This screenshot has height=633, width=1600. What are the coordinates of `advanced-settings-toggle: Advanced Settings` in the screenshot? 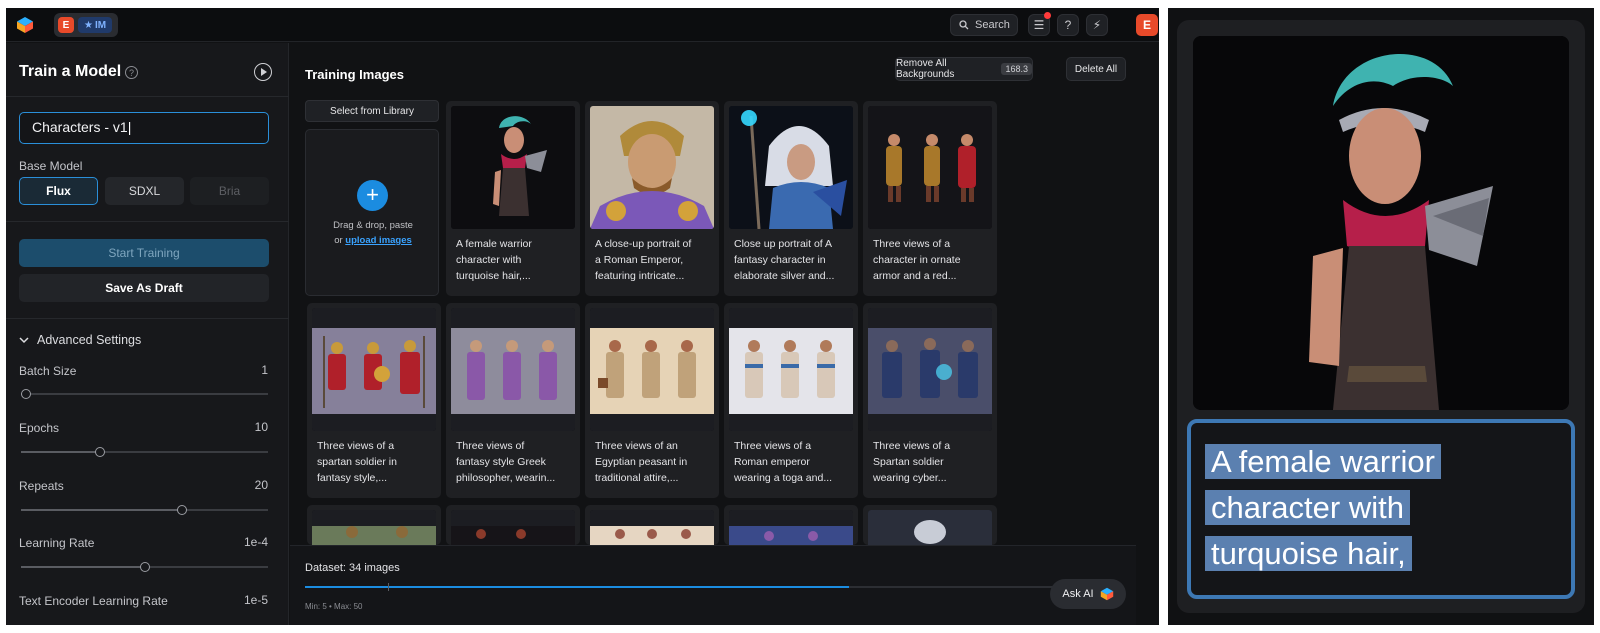 It's located at (80, 340).